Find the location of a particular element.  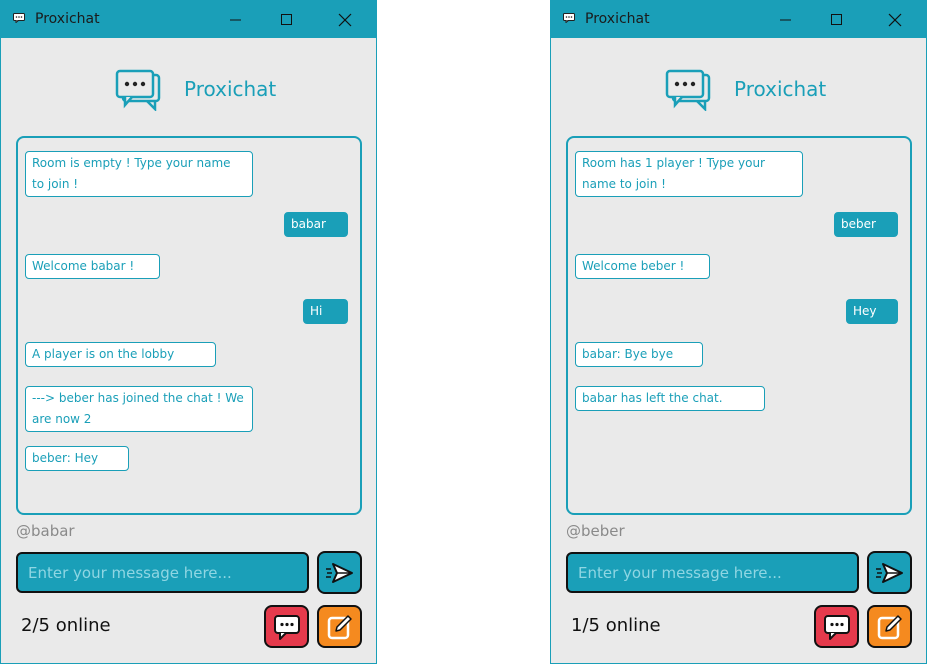

message-received: A player is on the lobby is located at coordinates (120, 354).